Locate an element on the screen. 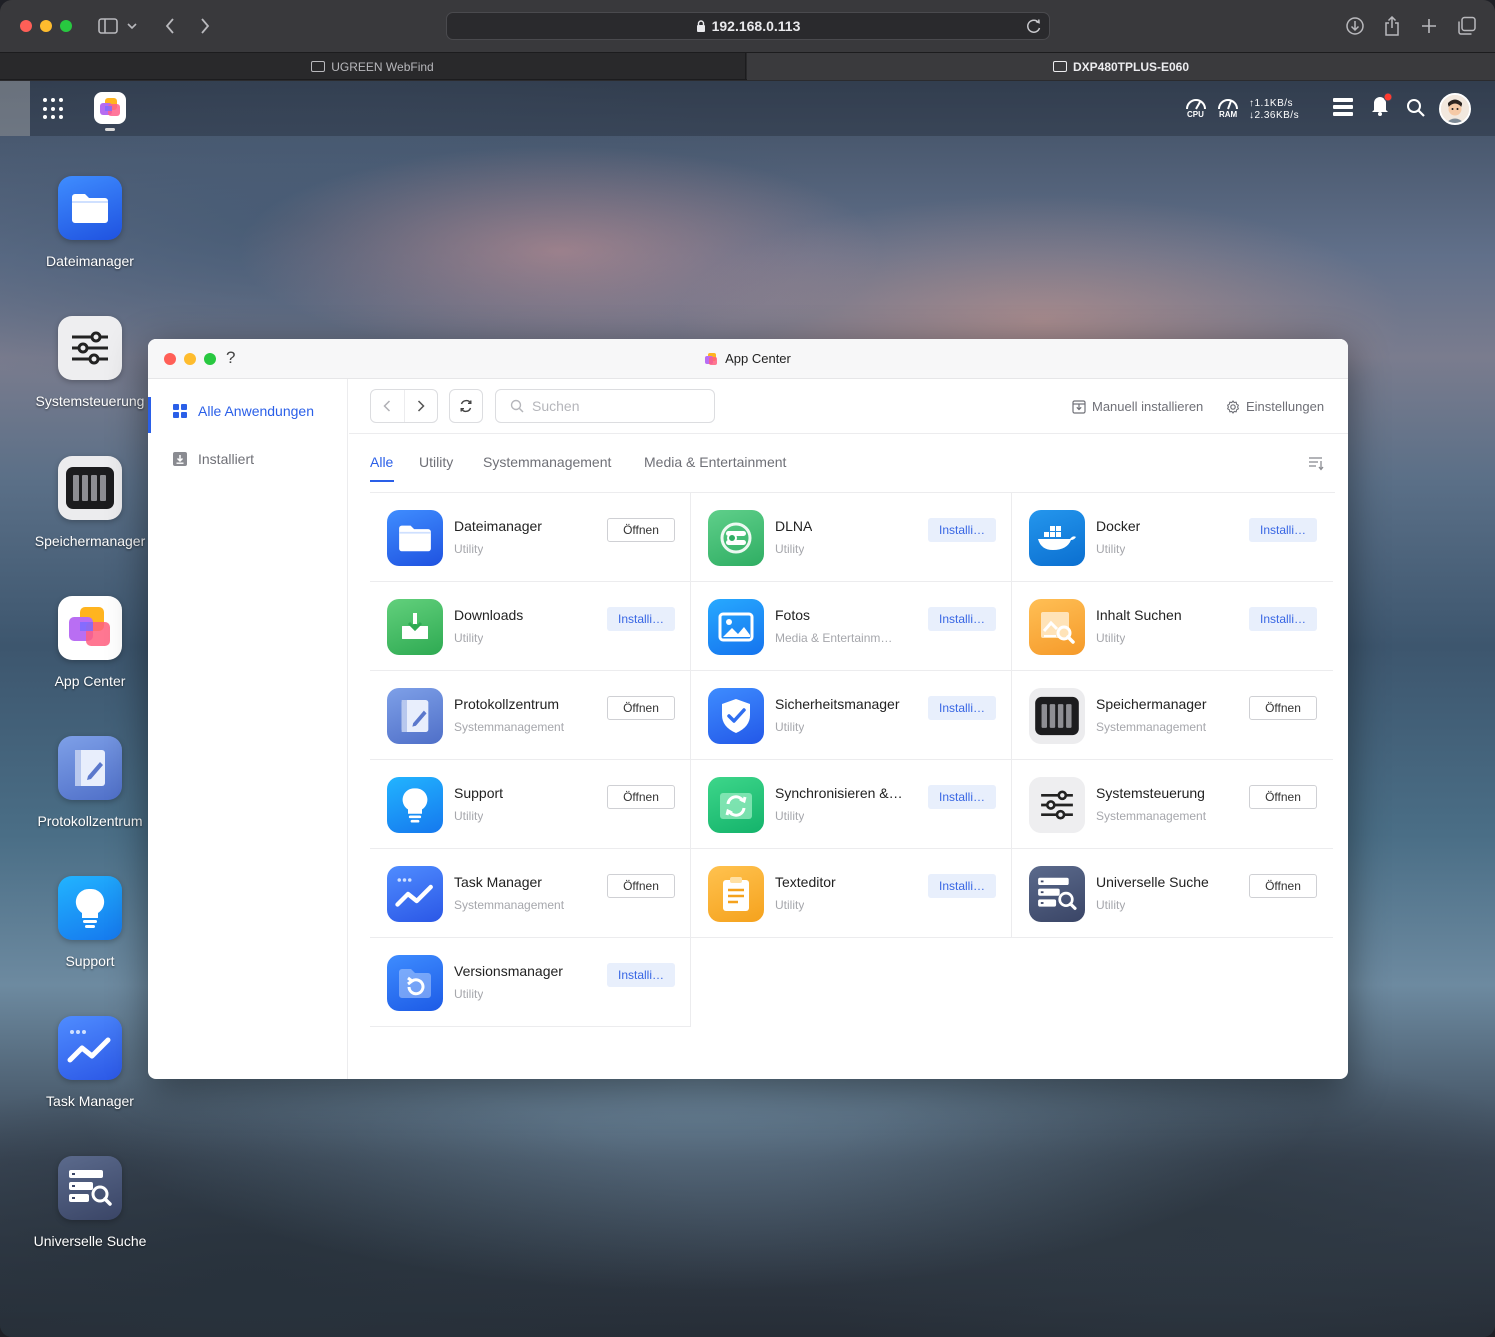 The width and height of the screenshot is (1495, 1337). desktop-icon-label: App Center is located at coordinates (90, 681).